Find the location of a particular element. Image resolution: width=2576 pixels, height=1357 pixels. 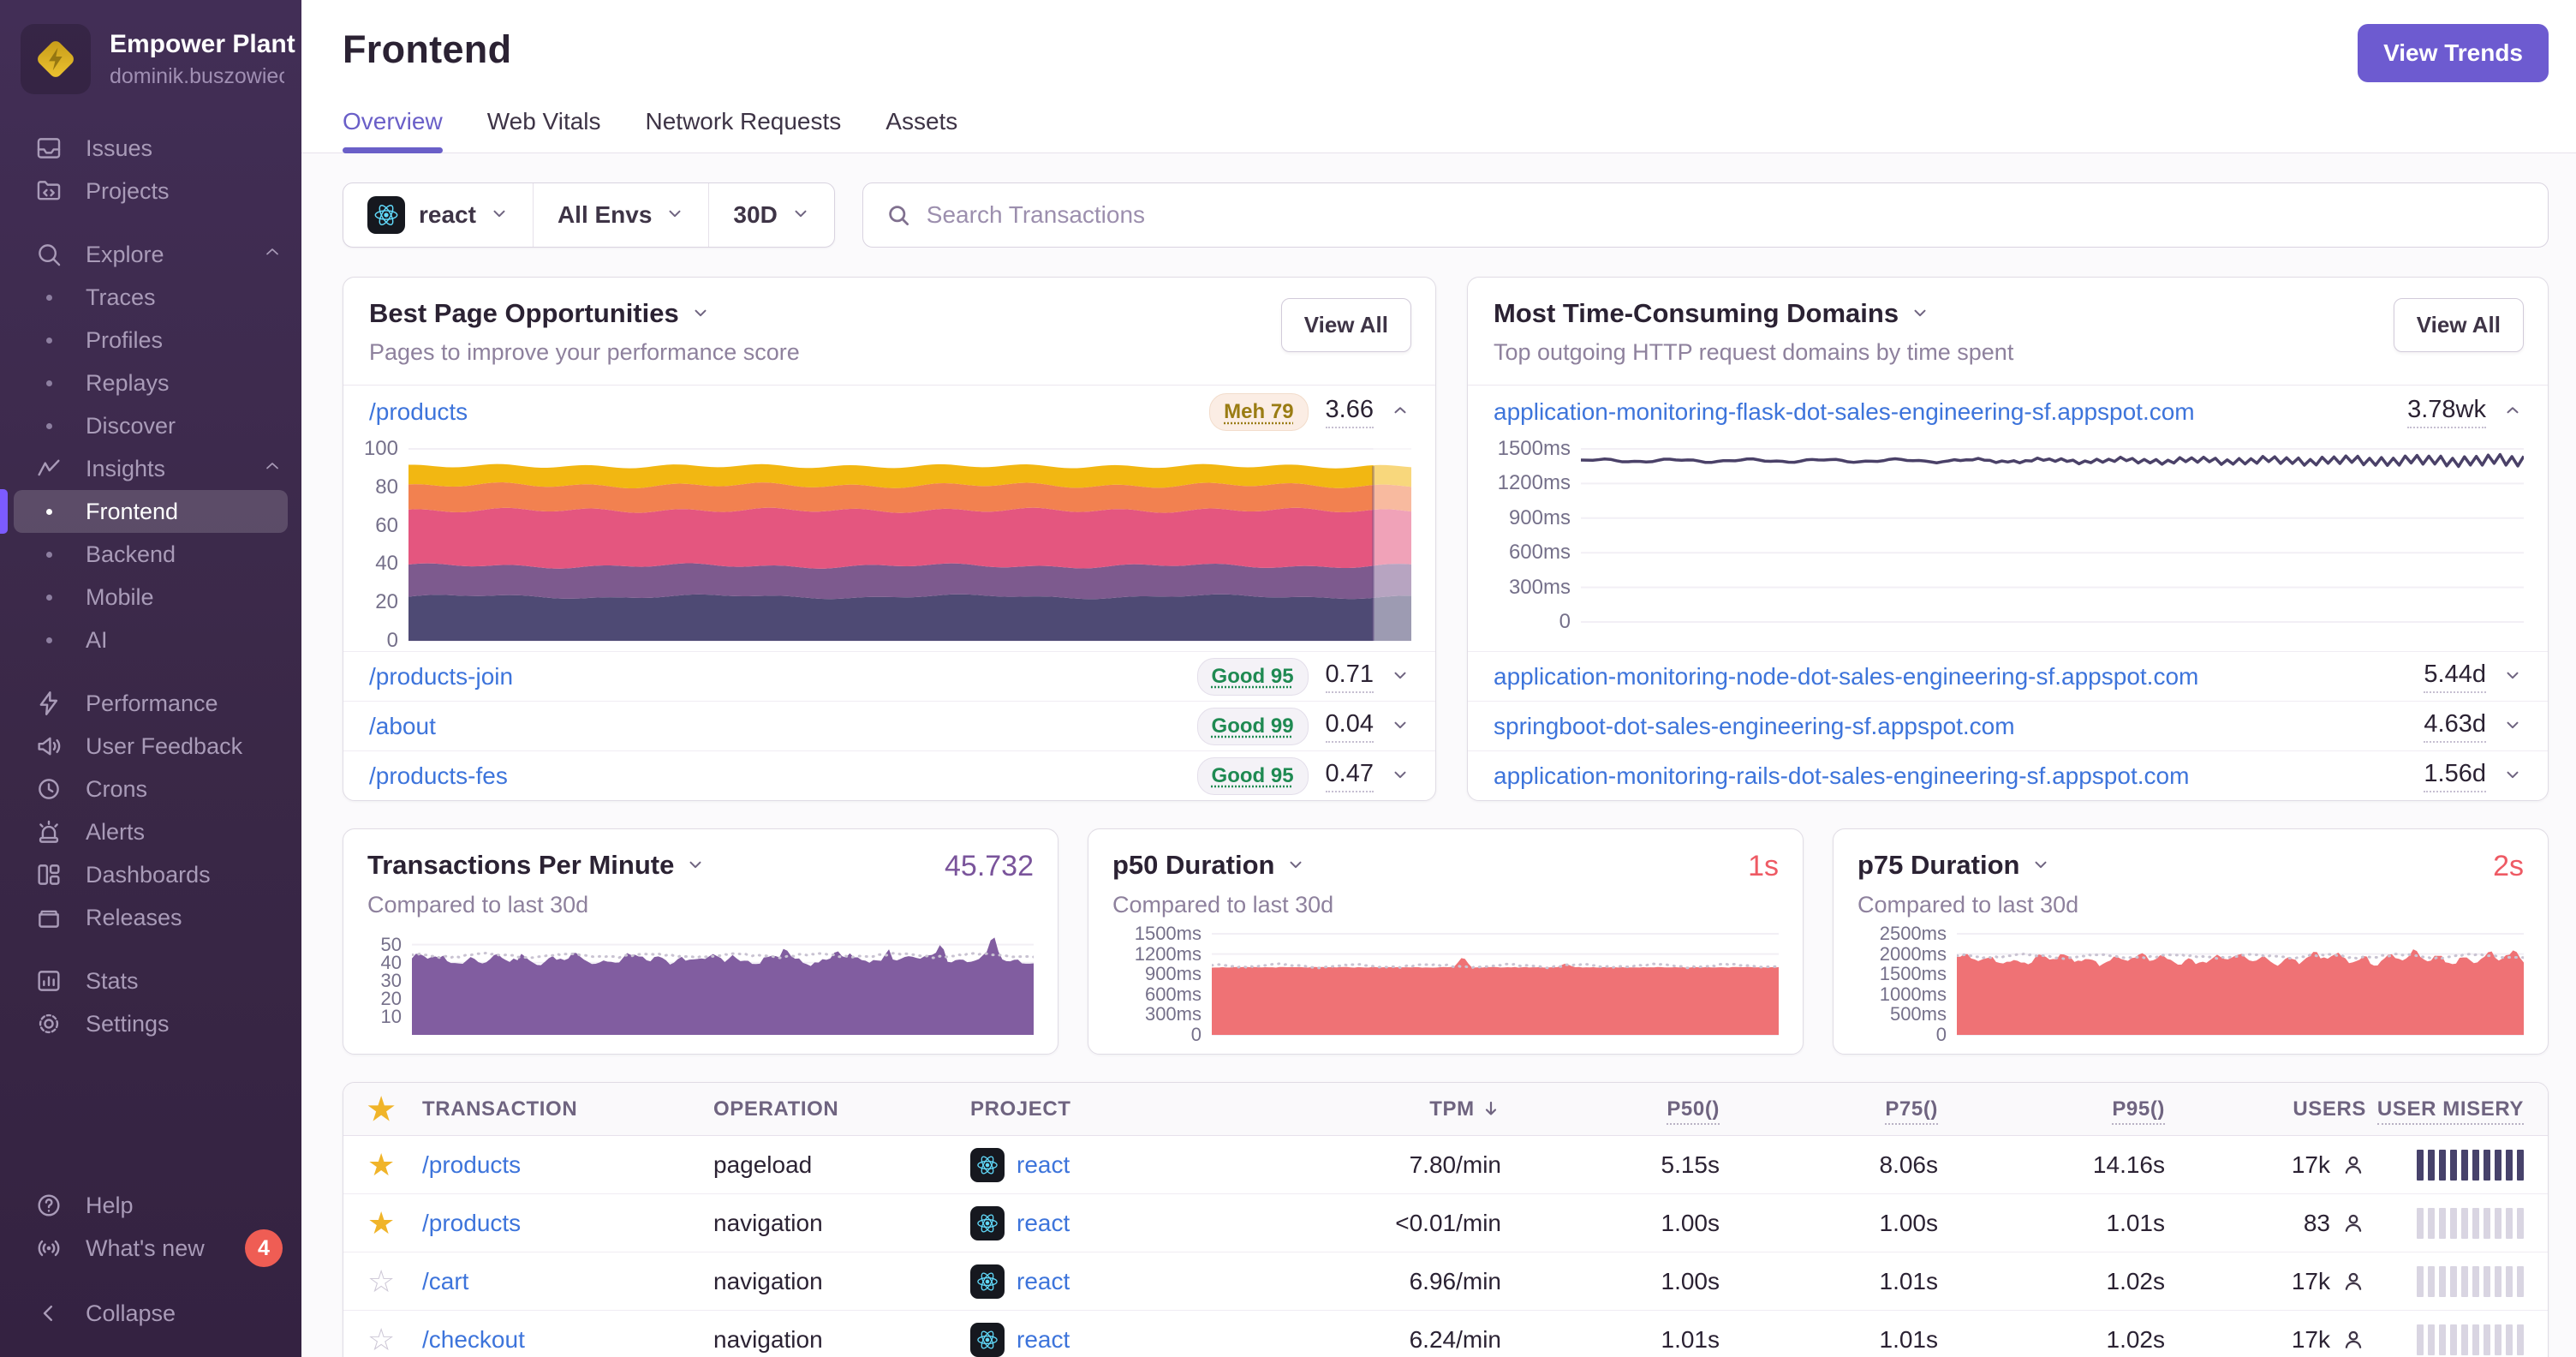

sidebar-item-frontend: Frontend is located at coordinates (151, 511).